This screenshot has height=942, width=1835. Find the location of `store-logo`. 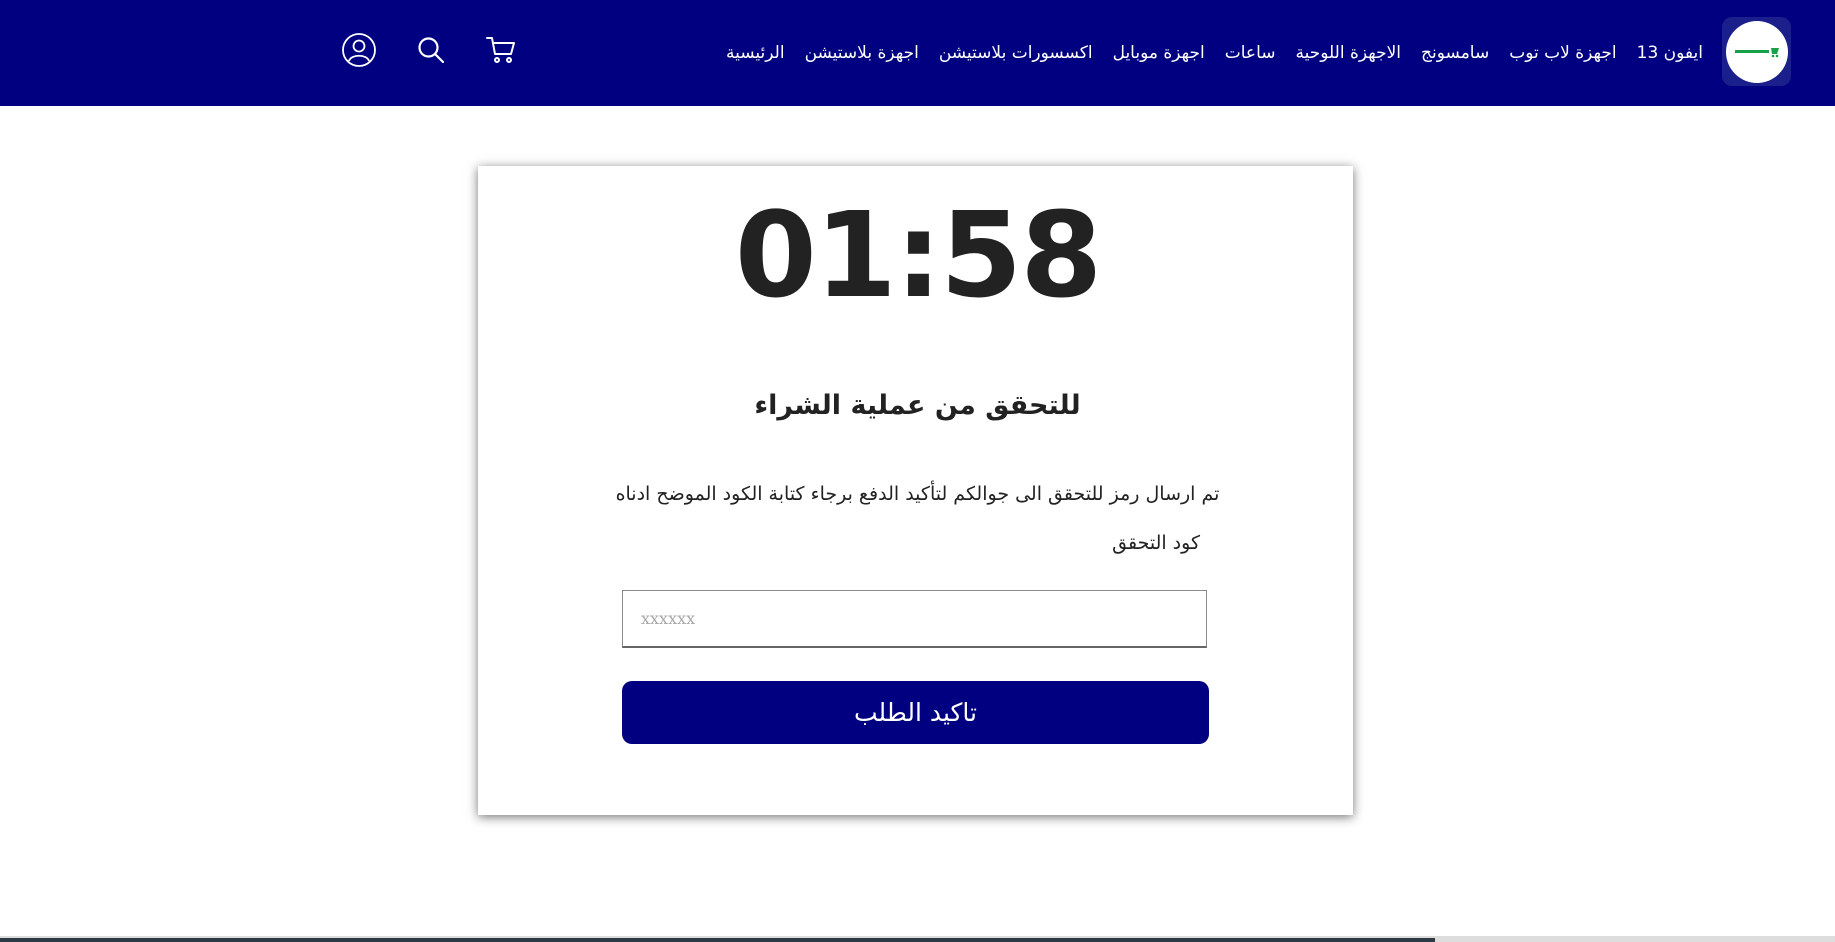

store-logo is located at coordinates (1756, 51).